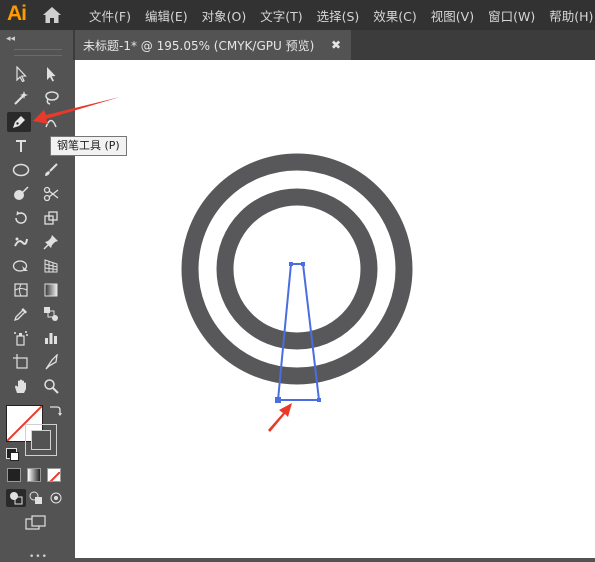 The height and width of the screenshot is (562, 595). I want to click on menu-effect: 效果(C), so click(394, 15).